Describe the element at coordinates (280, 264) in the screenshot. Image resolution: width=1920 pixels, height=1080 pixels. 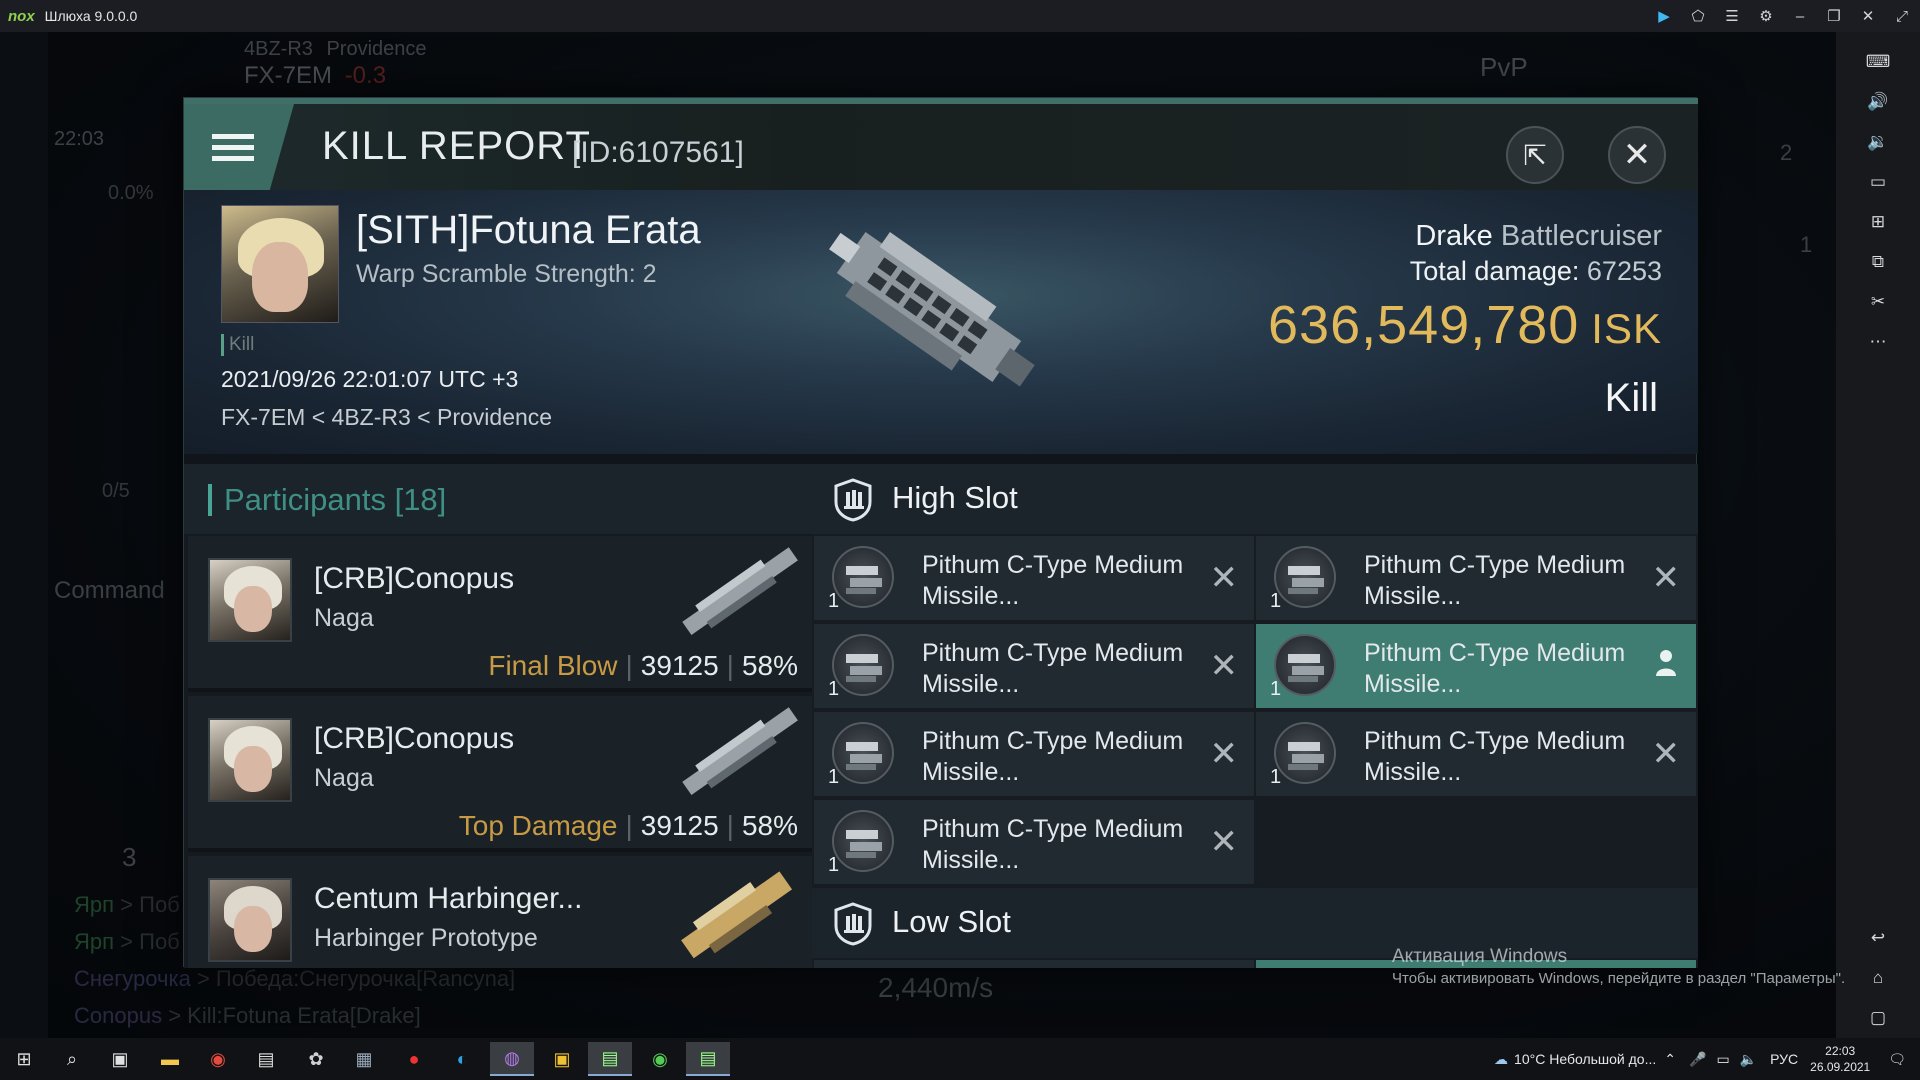
I see `victim-portrait` at that location.